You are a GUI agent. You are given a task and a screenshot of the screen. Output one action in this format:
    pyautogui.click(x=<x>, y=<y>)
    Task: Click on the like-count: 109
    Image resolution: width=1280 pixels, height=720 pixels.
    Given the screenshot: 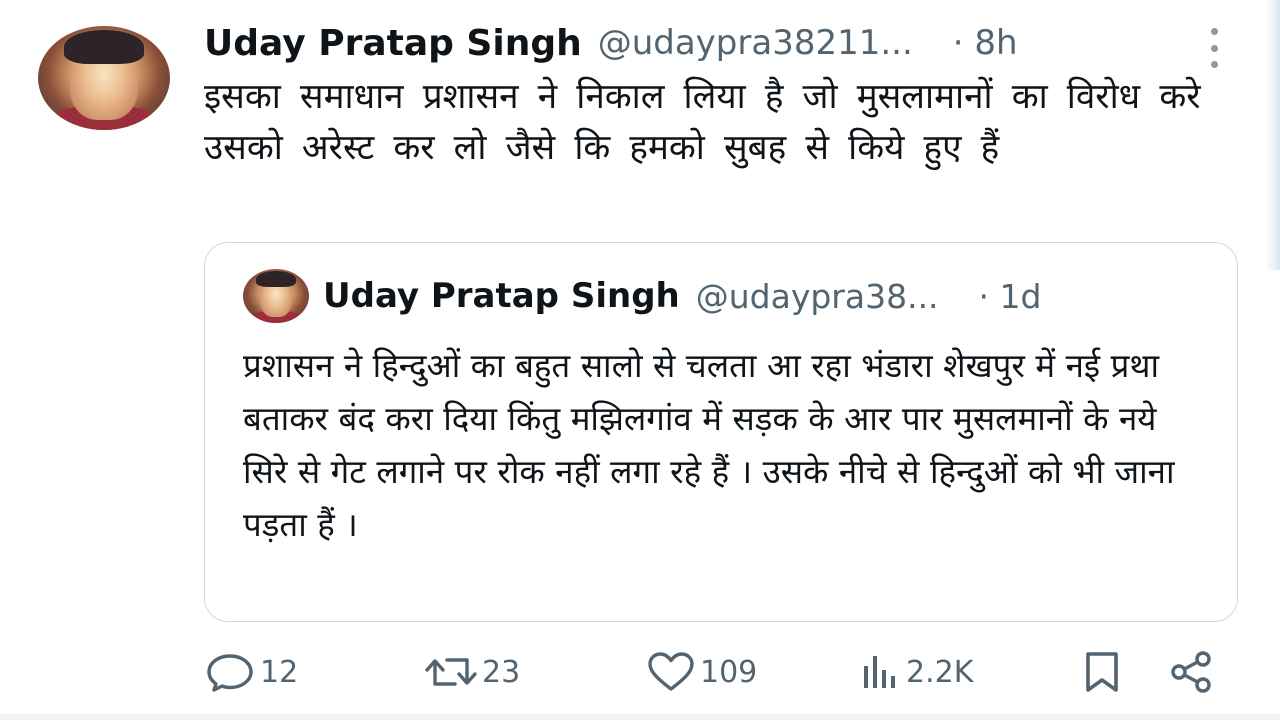 What is the action you would take?
    pyautogui.click(x=729, y=672)
    